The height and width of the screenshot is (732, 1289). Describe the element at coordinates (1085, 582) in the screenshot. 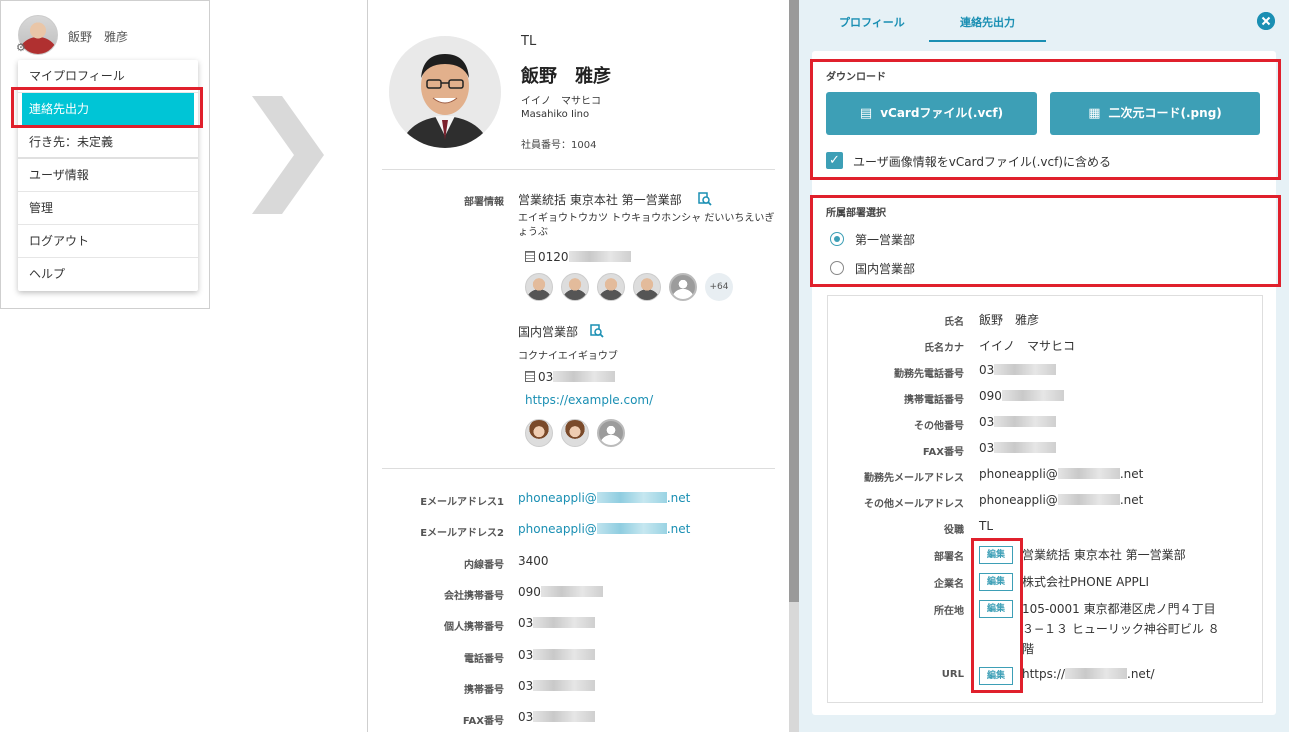

I see `field-company-value: 株式会社PHONE APPLI` at that location.